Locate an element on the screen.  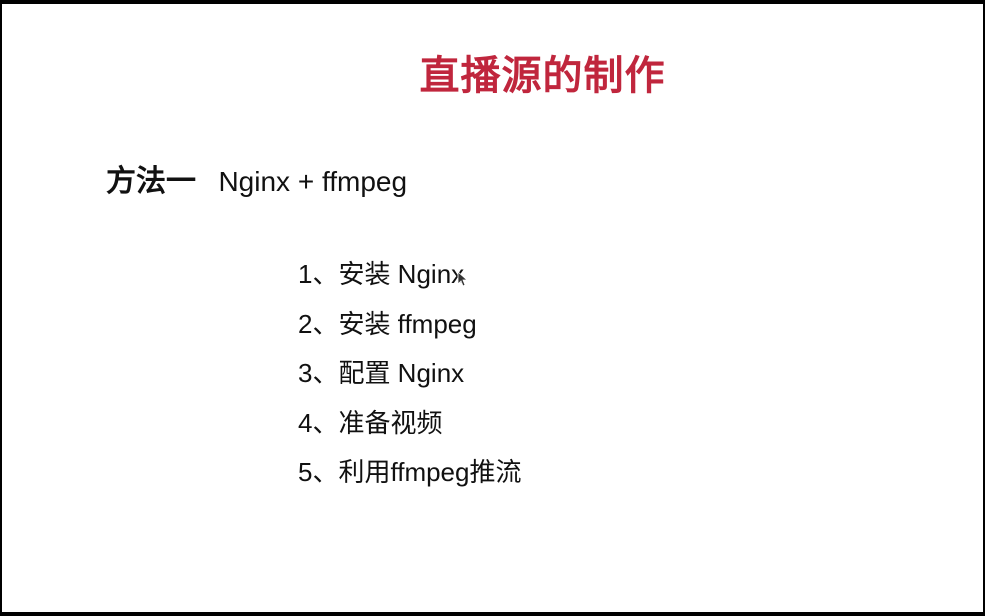
step-item-1: 1、安装 Nginx is located at coordinates (381, 274).